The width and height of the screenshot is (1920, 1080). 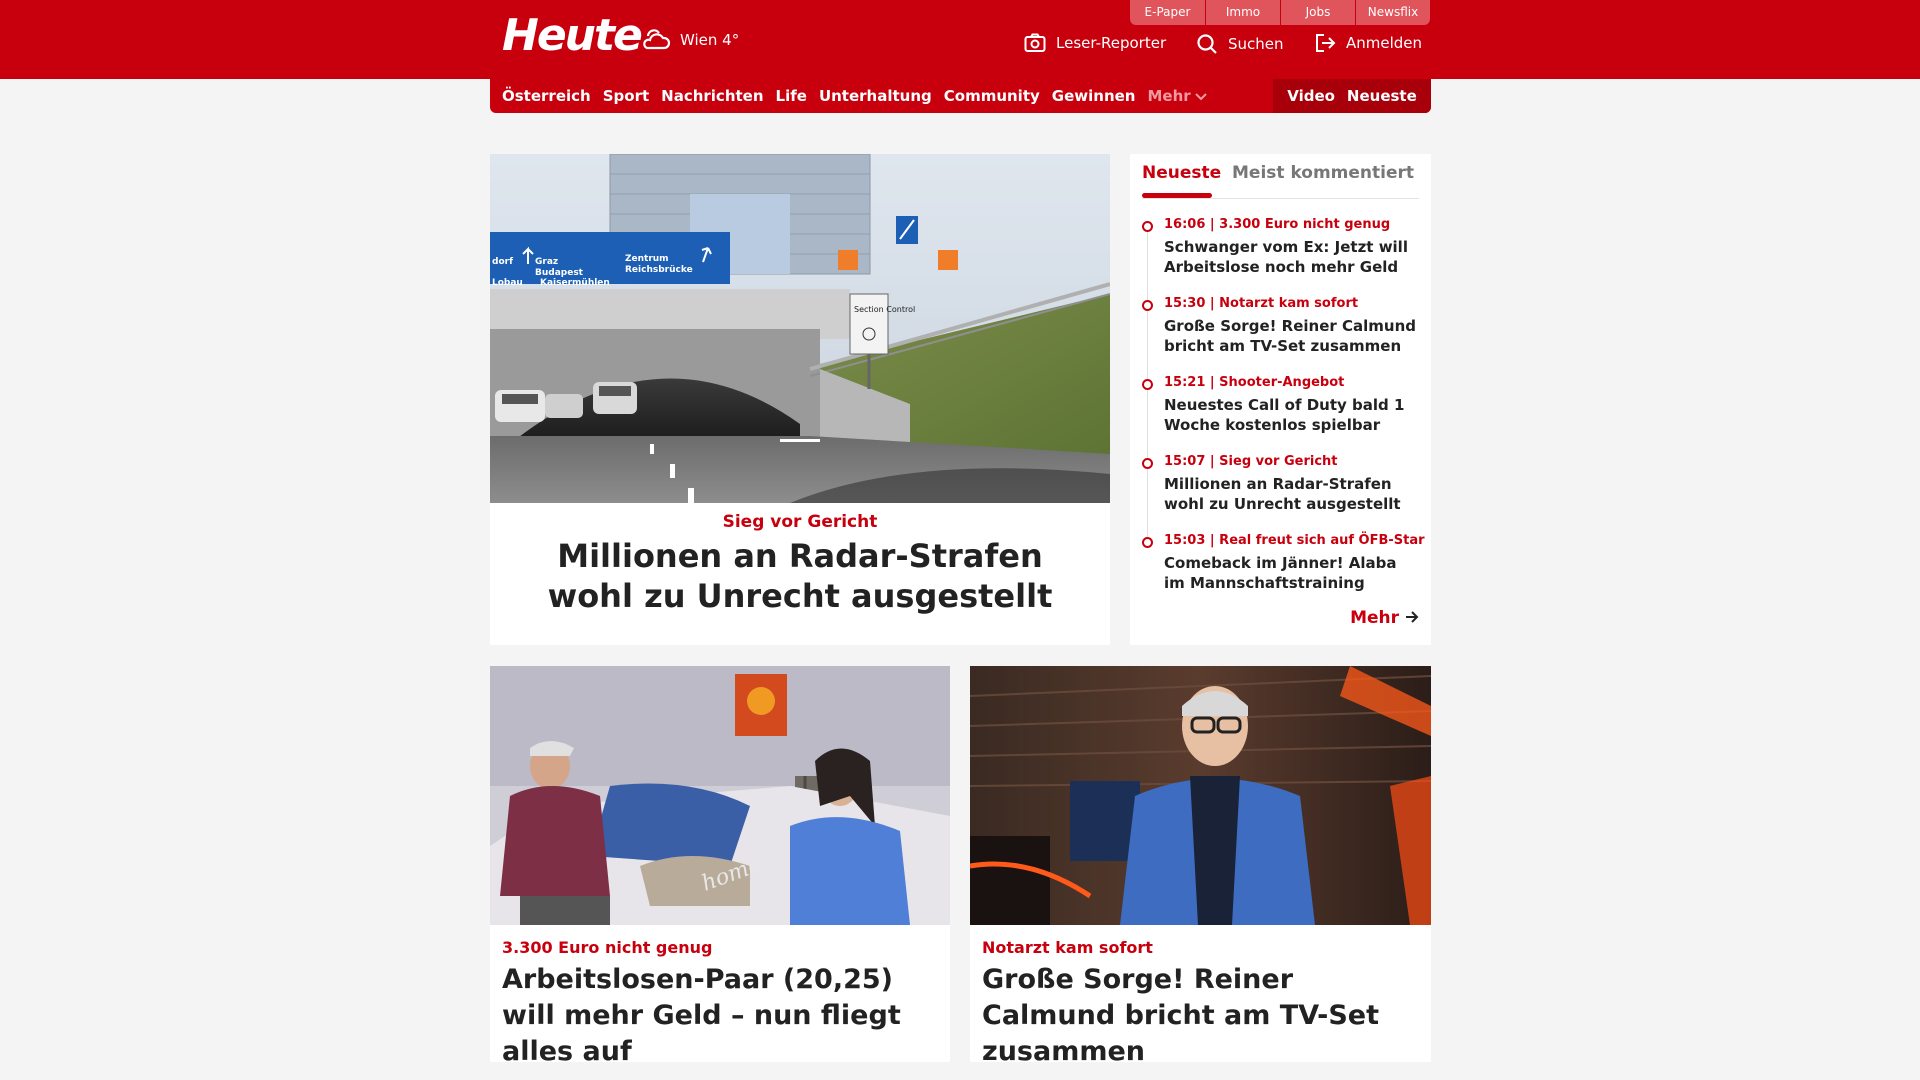 What do you see at coordinates (502, 262) in the screenshot?
I see `sign-text-dorf: dorf` at bounding box center [502, 262].